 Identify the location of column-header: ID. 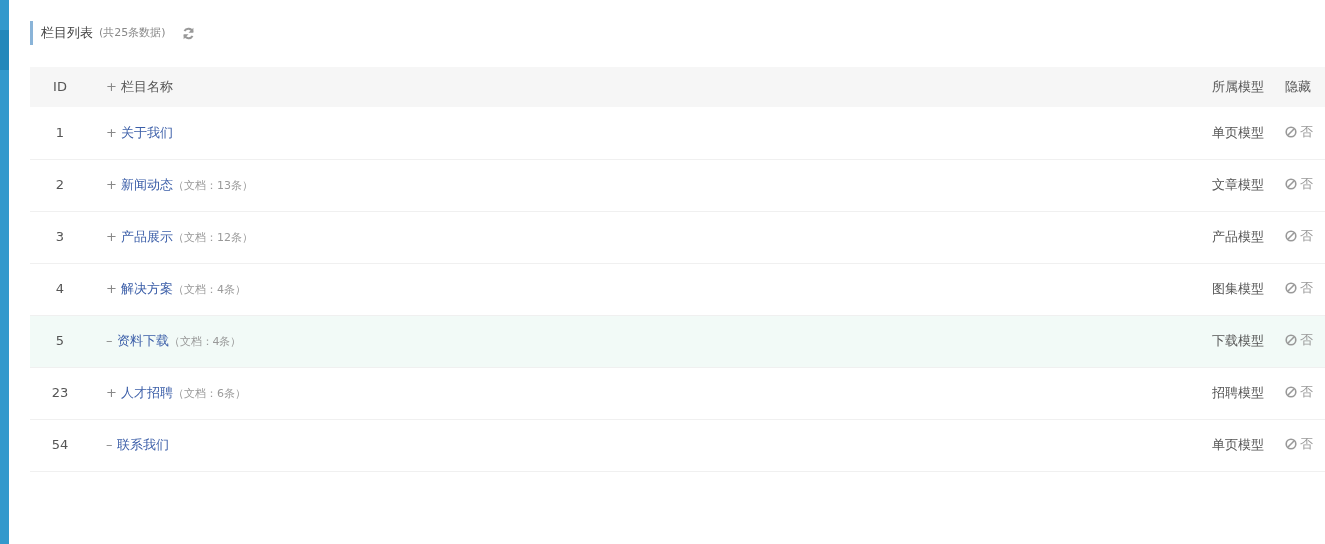
(60, 87).